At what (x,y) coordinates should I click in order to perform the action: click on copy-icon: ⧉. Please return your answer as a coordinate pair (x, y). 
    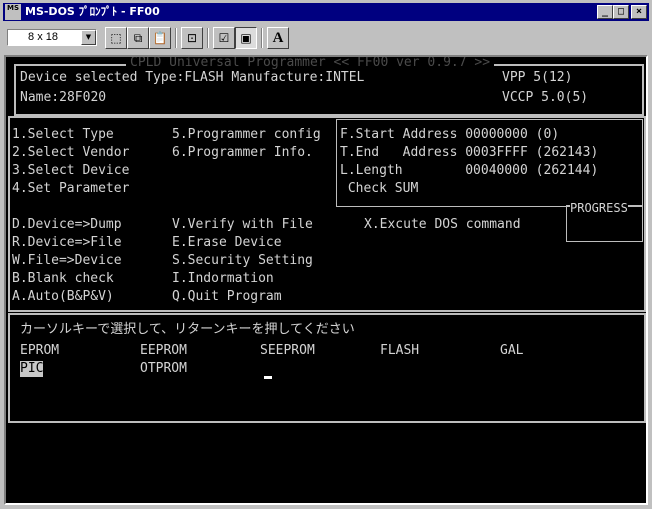
    Looking at the image, I should click on (138, 38).